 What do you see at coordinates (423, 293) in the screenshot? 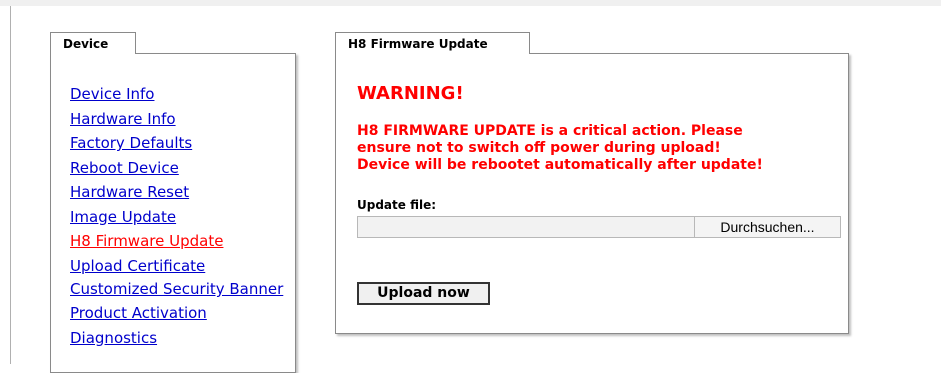
I see `upload-now-button: Upload now` at bounding box center [423, 293].